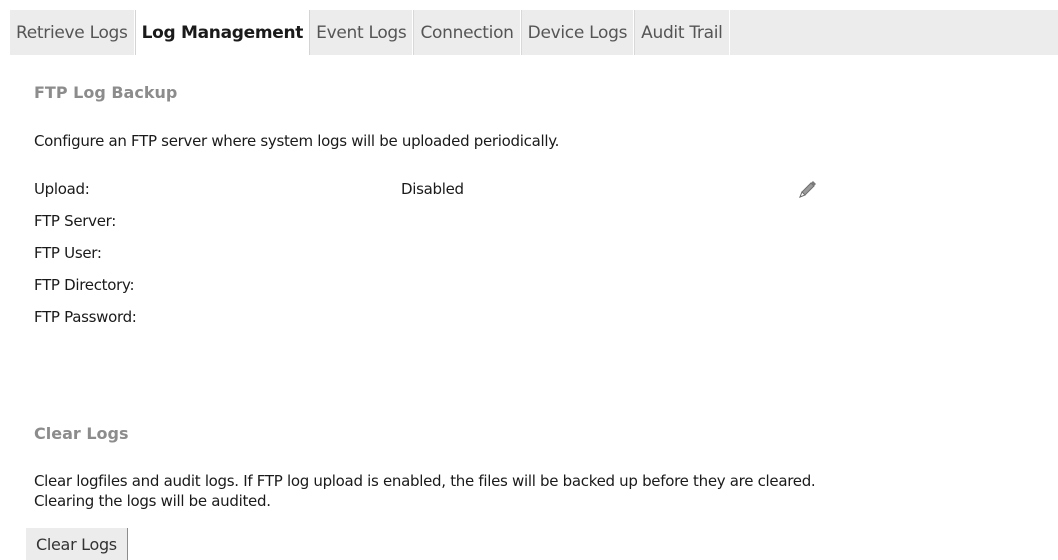 The width and height of the screenshot is (1058, 560). I want to click on ftp-server-label: FTP Server:, so click(75, 221).